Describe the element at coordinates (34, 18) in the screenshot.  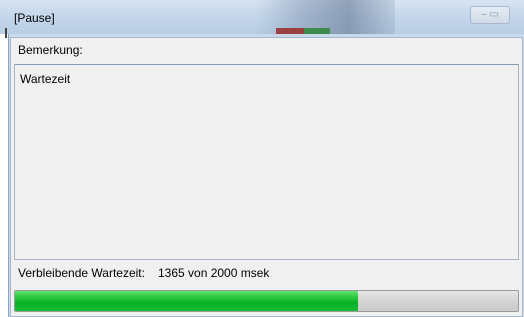
I see `window-title: [Pause]` at that location.